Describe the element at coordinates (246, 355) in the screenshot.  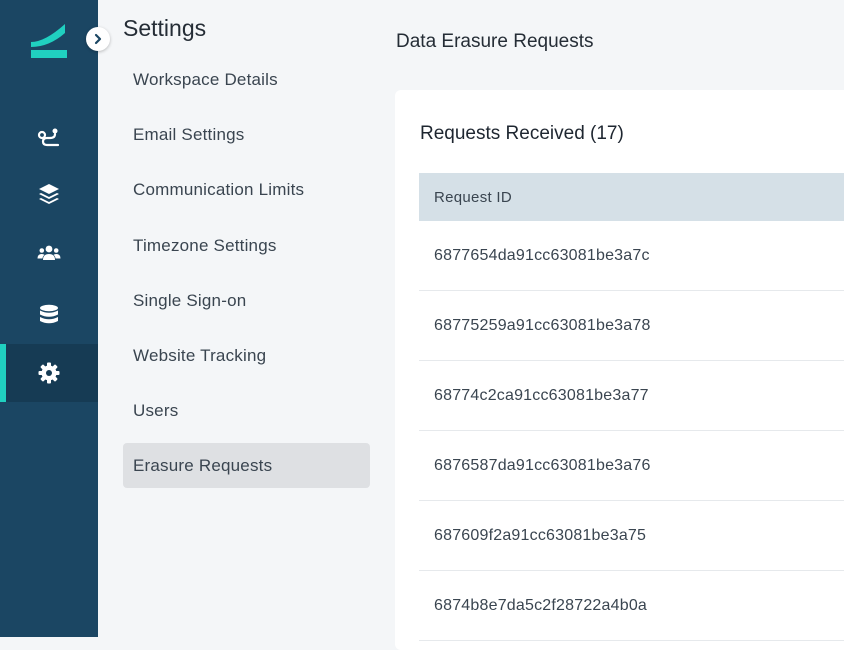
I see `settings-nav-website-tracking: Website Tracking` at that location.